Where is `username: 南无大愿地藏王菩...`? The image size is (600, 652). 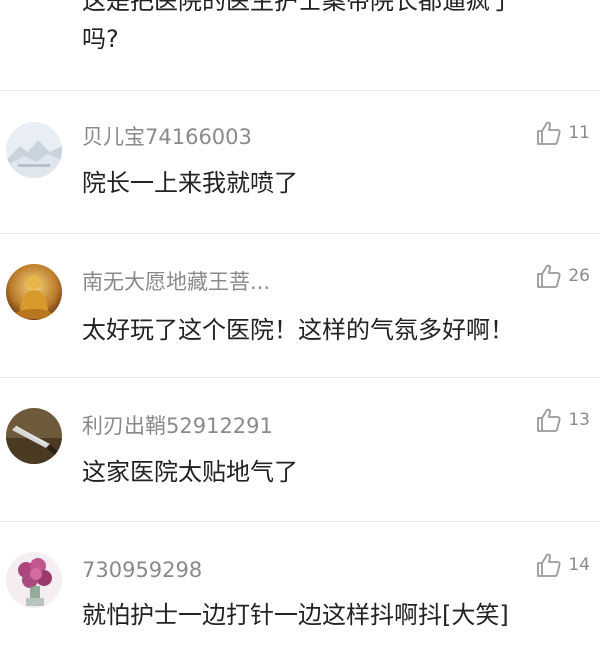 username: 南无大愿地藏王菩... is located at coordinates (176, 282).